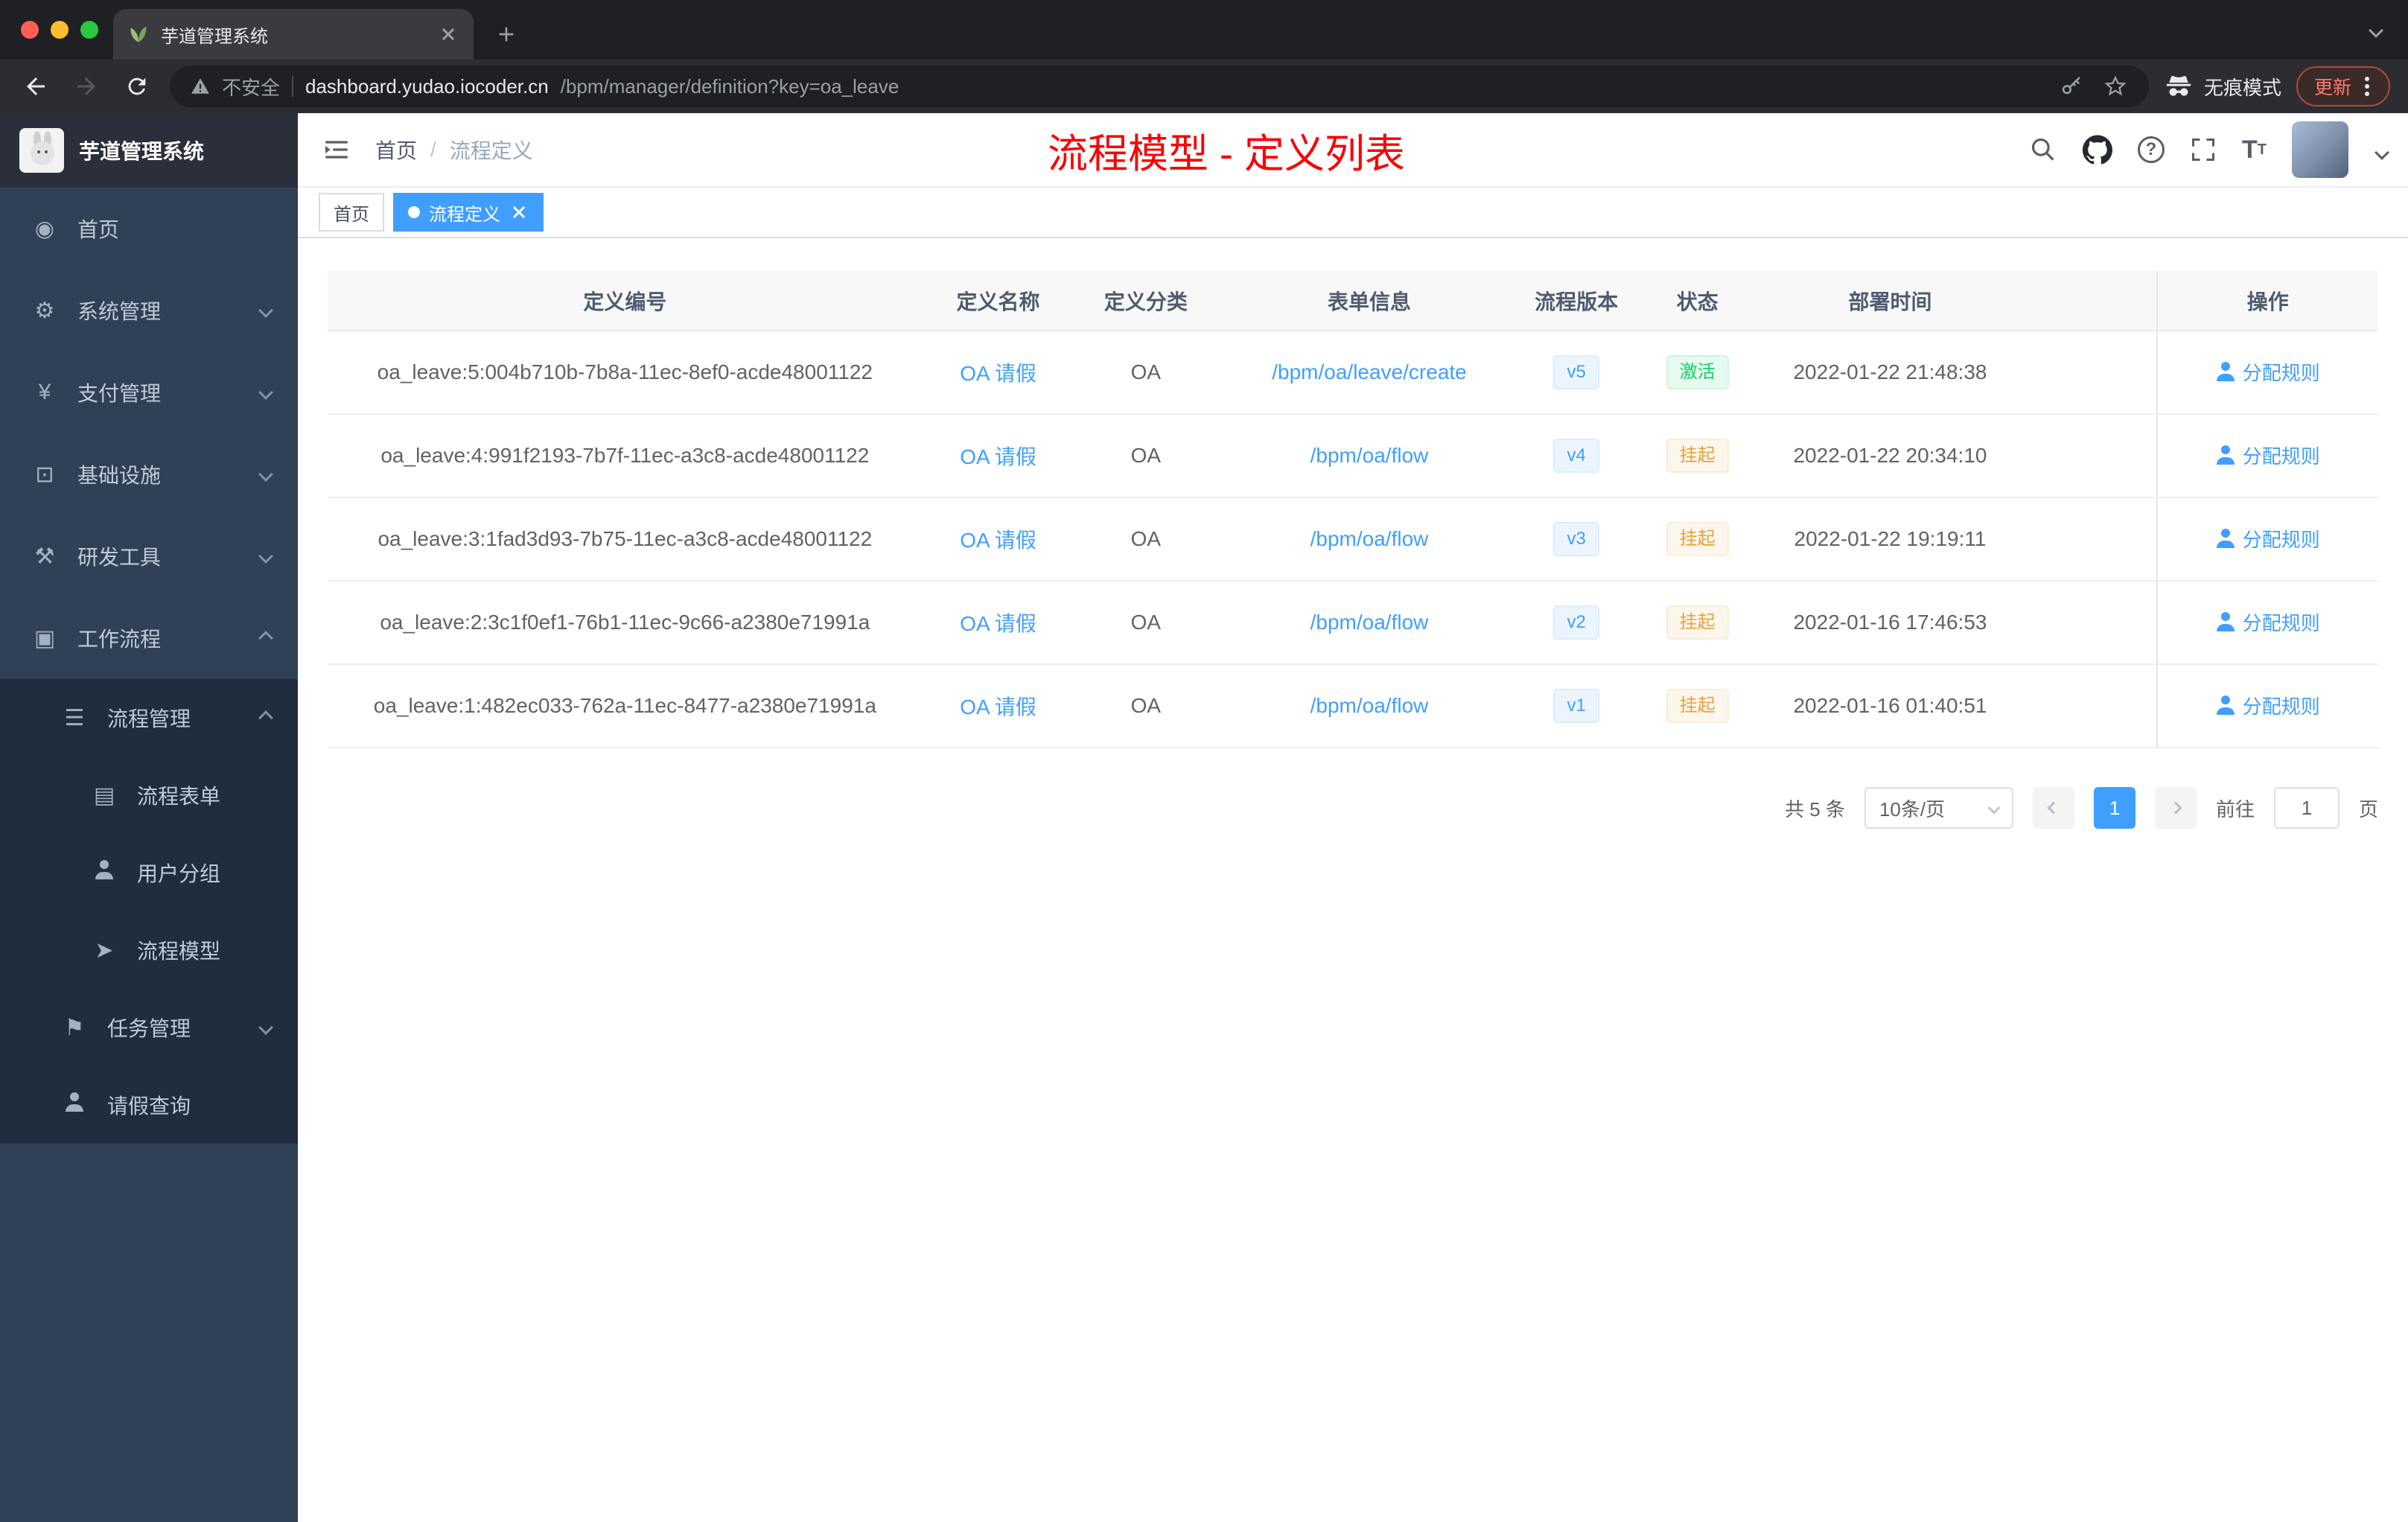 The width and height of the screenshot is (2408, 1522). What do you see at coordinates (2097, 150) in the screenshot?
I see `github-button` at bounding box center [2097, 150].